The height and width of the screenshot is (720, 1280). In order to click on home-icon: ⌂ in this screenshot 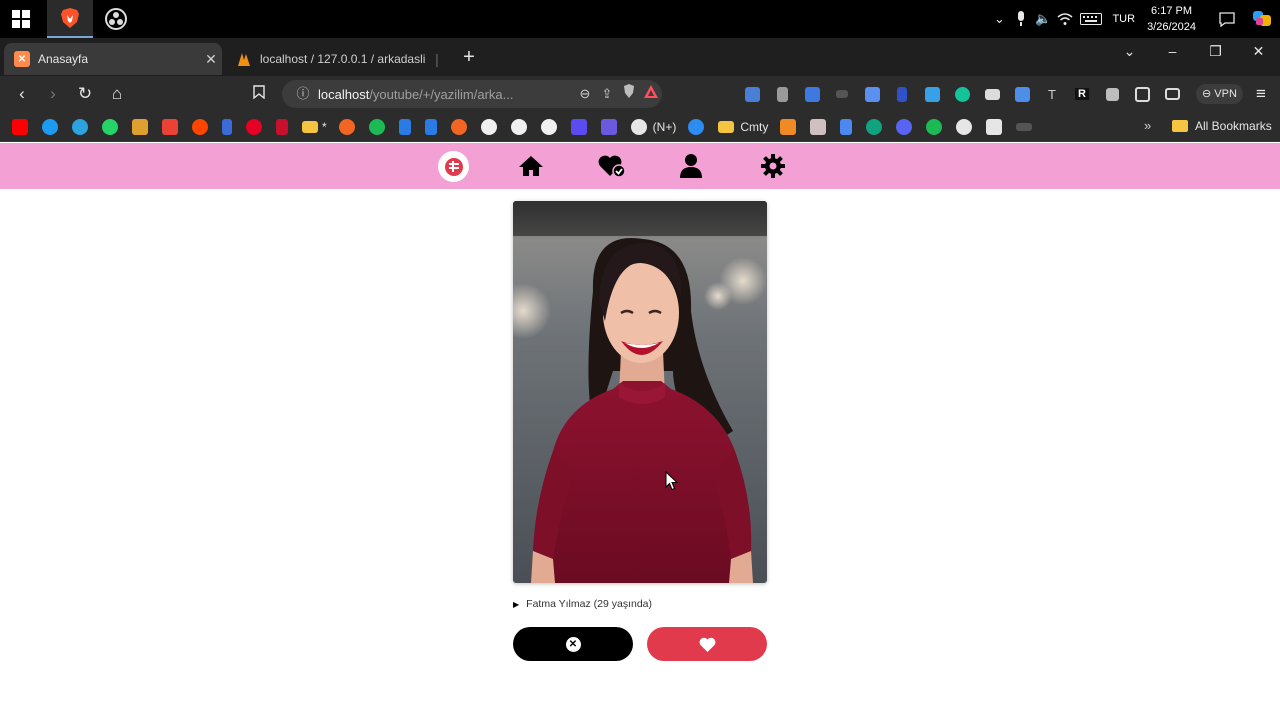, I will do `click(117, 94)`.